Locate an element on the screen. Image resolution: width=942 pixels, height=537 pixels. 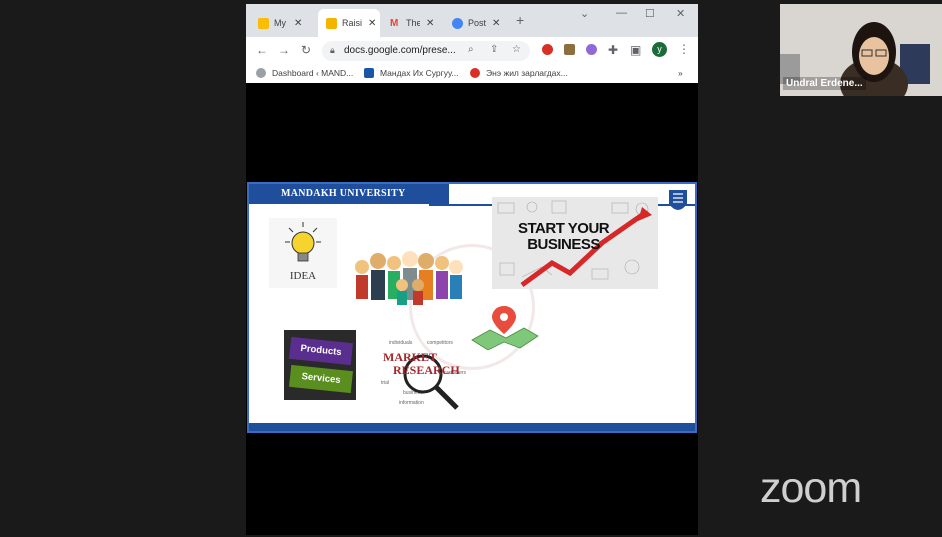
start-your-business-image: START YOUR BUSINESS is located at coordinates (575, 243).